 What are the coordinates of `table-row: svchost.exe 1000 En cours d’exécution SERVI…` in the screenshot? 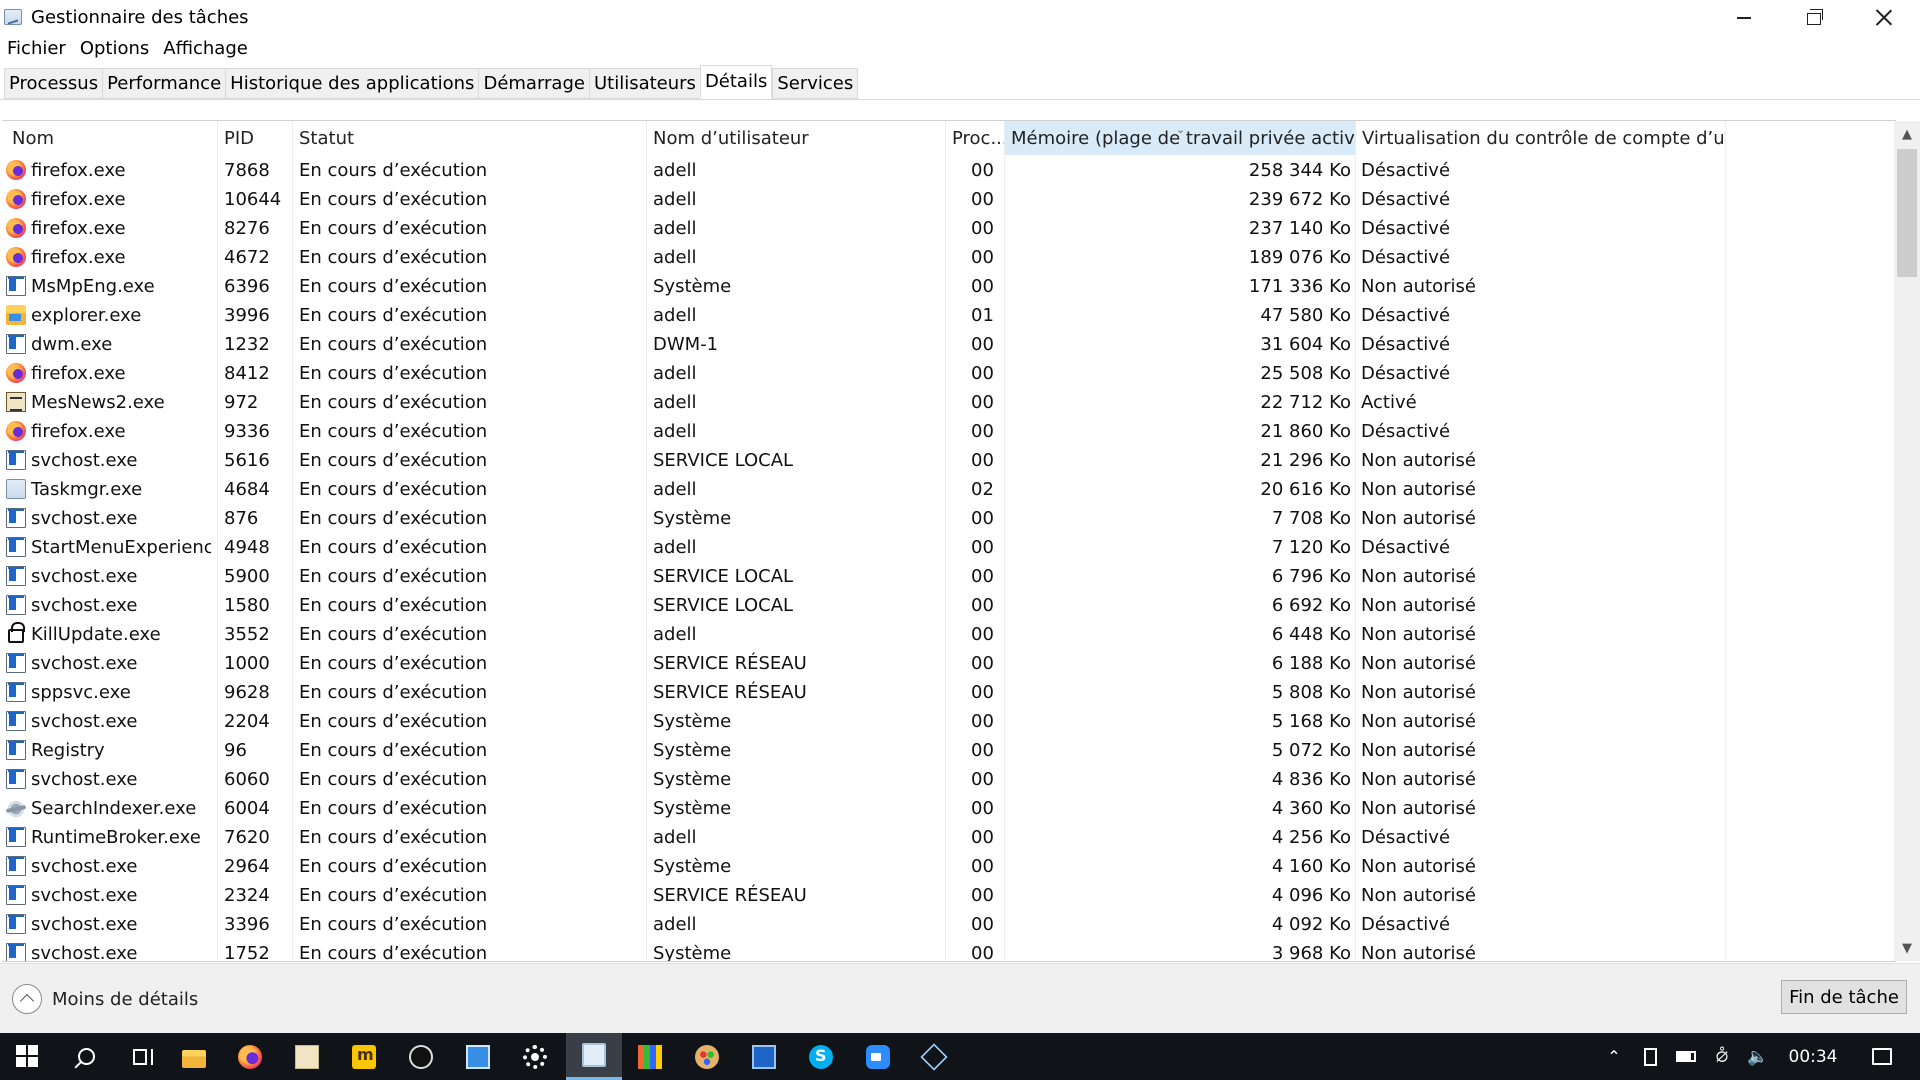 It's located at (949, 662).